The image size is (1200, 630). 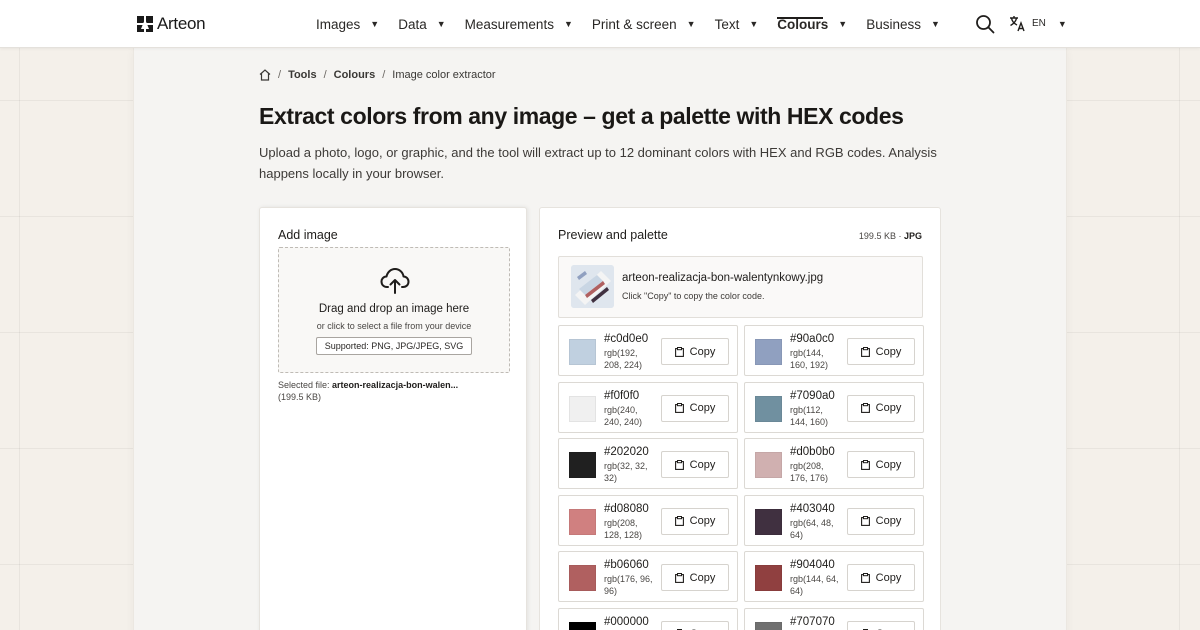 What do you see at coordinates (814, 585) in the screenshot?
I see `color-rgb: rgb(144, 64, 64)` at bounding box center [814, 585].